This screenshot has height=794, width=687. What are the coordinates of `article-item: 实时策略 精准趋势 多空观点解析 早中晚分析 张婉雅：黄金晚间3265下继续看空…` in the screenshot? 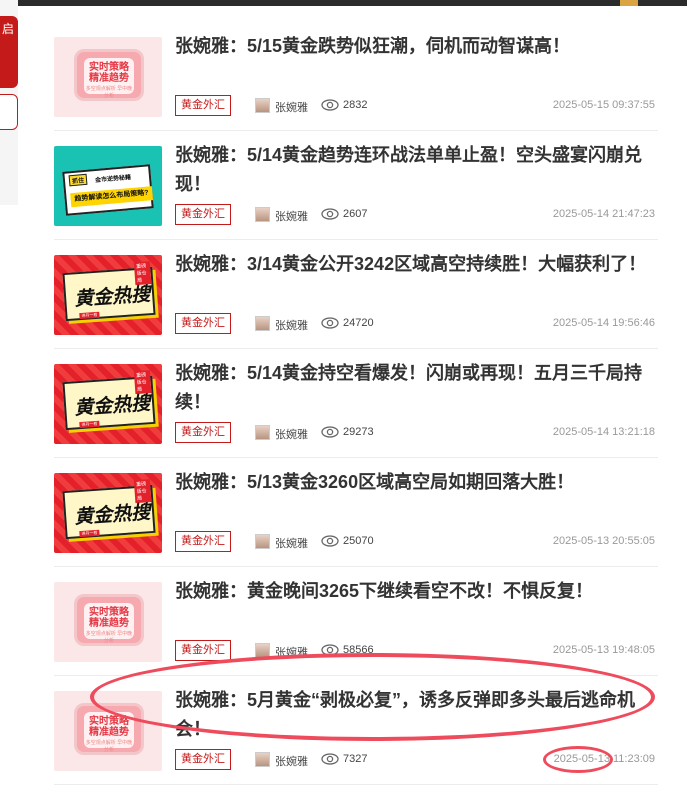 It's located at (356, 621).